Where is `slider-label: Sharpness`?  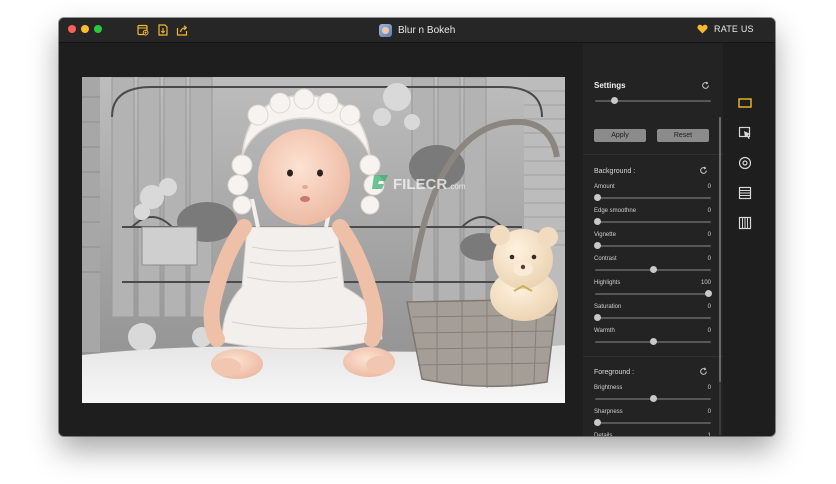 slider-label: Sharpness is located at coordinates (608, 412).